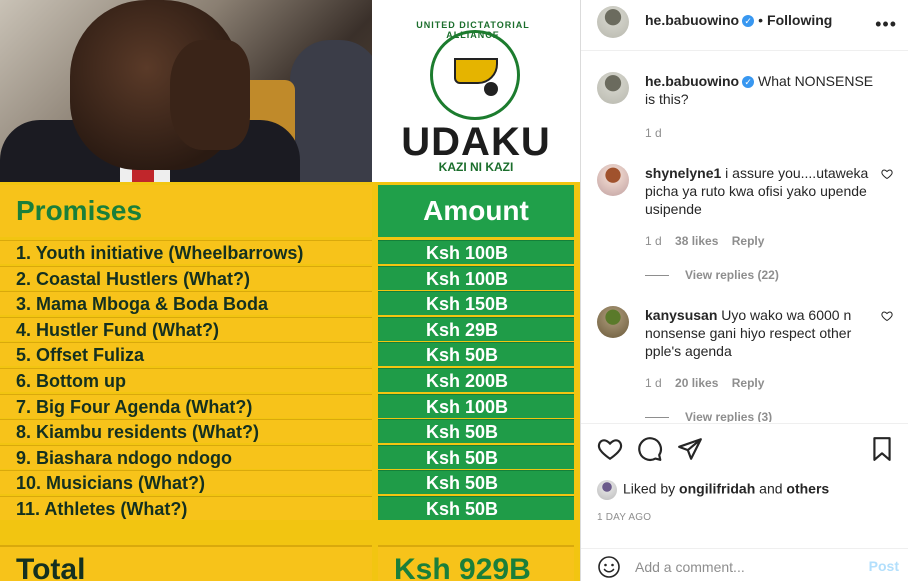 This screenshot has width=908, height=581. I want to click on comment-input, so click(745, 567).